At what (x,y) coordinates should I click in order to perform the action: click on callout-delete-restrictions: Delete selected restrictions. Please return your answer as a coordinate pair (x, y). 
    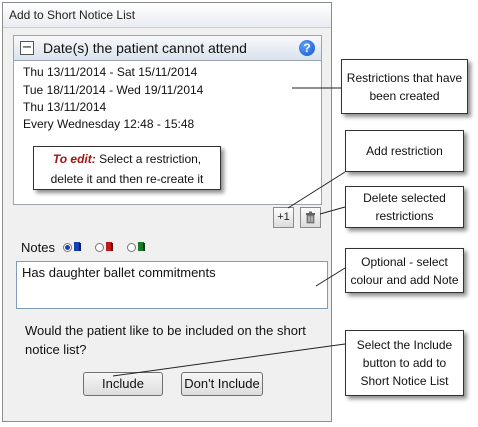
    Looking at the image, I should click on (404, 207).